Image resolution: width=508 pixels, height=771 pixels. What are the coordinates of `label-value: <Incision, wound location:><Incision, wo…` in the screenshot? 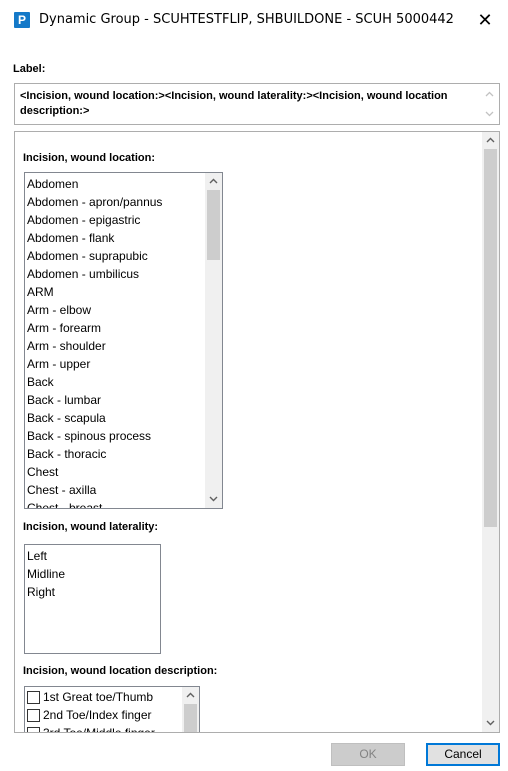 It's located at (234, 103).